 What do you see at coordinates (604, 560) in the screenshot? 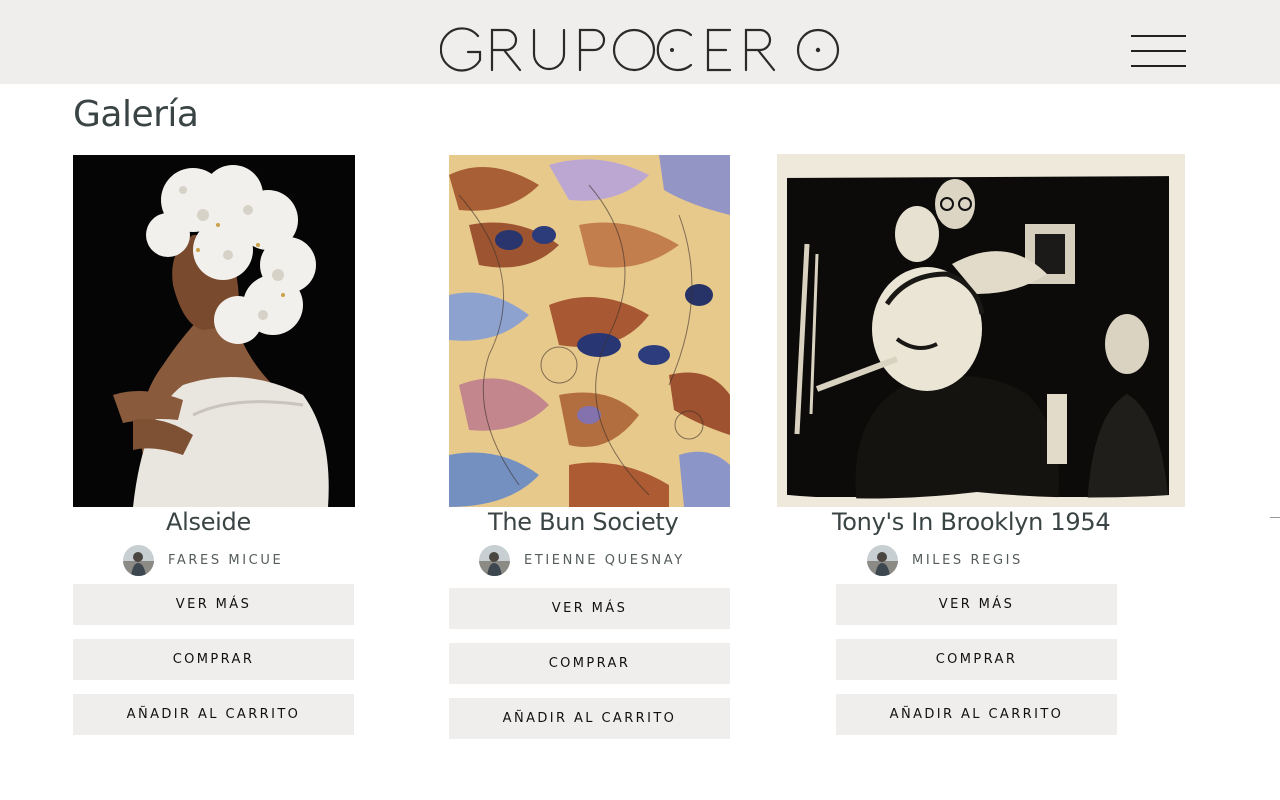
I see `artist-name: ETIENNE QUESNAY` at bounding box center [604, 560].